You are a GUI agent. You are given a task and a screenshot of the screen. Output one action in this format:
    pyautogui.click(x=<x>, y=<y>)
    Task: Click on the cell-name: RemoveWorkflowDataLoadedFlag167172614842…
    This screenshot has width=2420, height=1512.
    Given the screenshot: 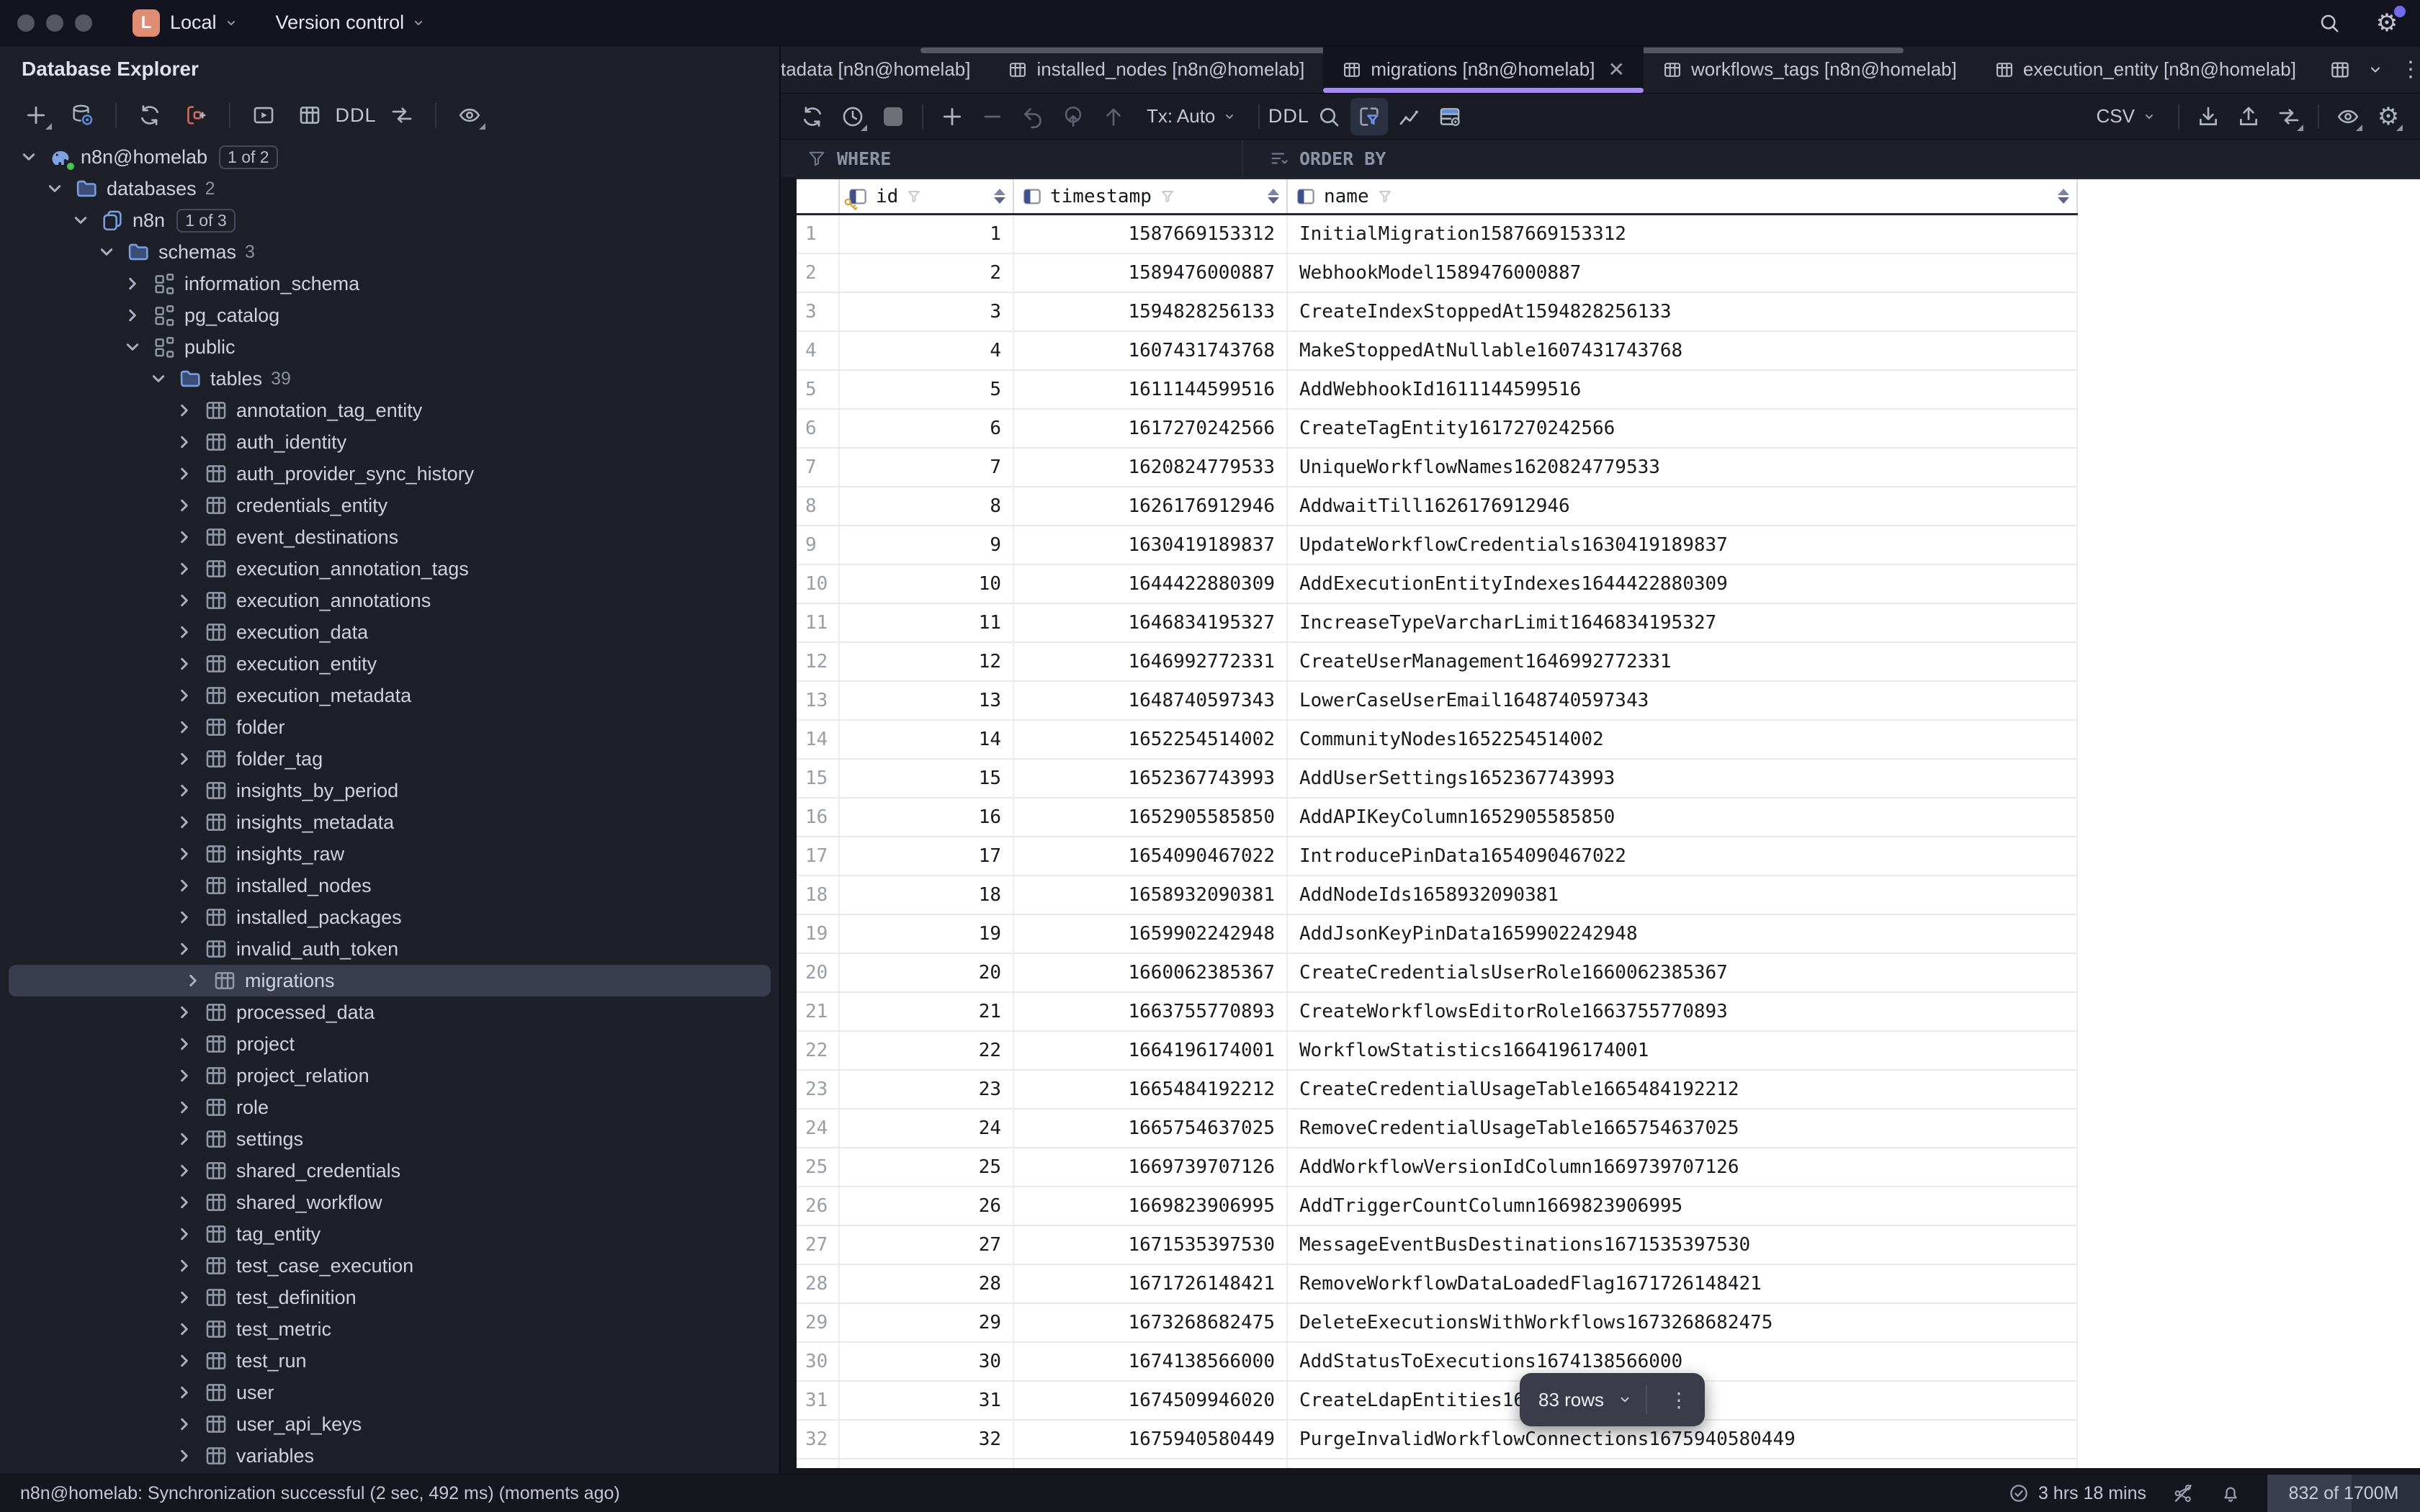 What is the action you would take?
    pyautogui.click(x=1683, y=1283)
    